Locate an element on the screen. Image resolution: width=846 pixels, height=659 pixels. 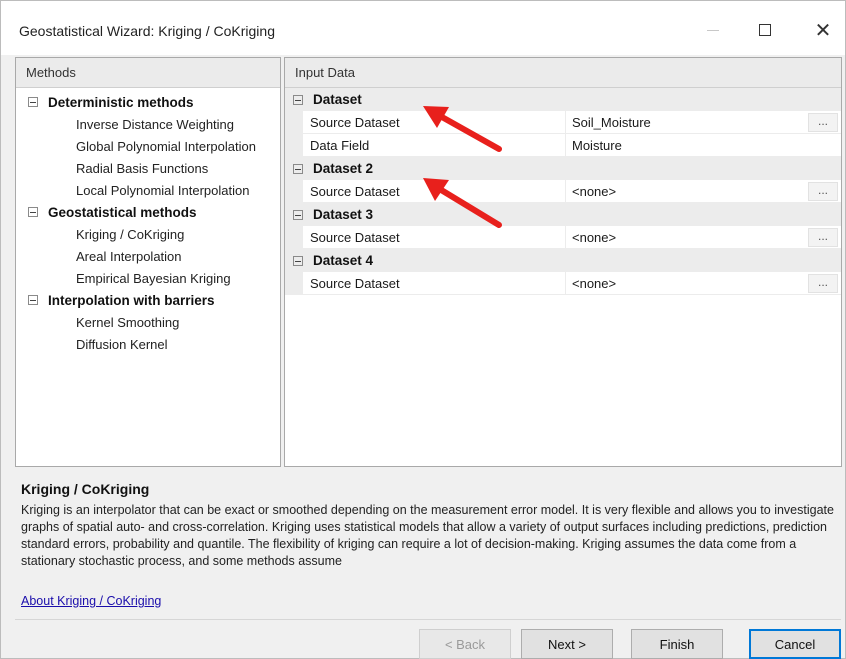
source-dataset-value: Soil_Moisture is located at coordinates (703, 122).